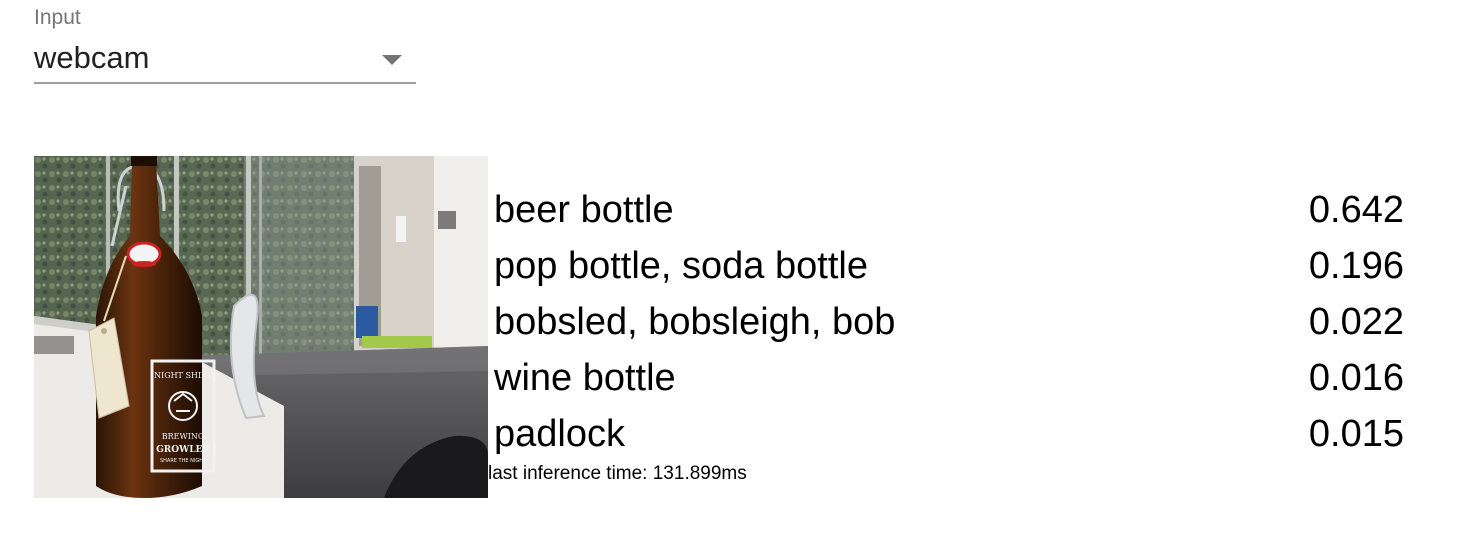 The image size is (1468, 544). I want to click on prediction-label: bobsled, bobsleigh, bob, so click(695, 322).